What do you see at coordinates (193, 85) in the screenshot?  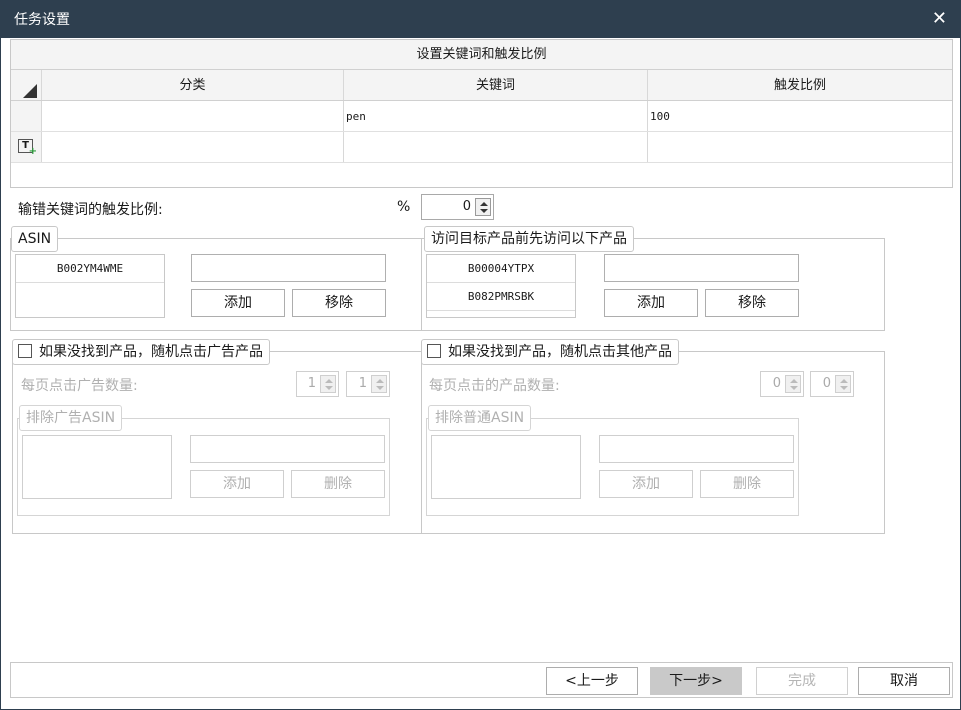 I see `column-header-category: 分类` at bounding box center [193, 85].